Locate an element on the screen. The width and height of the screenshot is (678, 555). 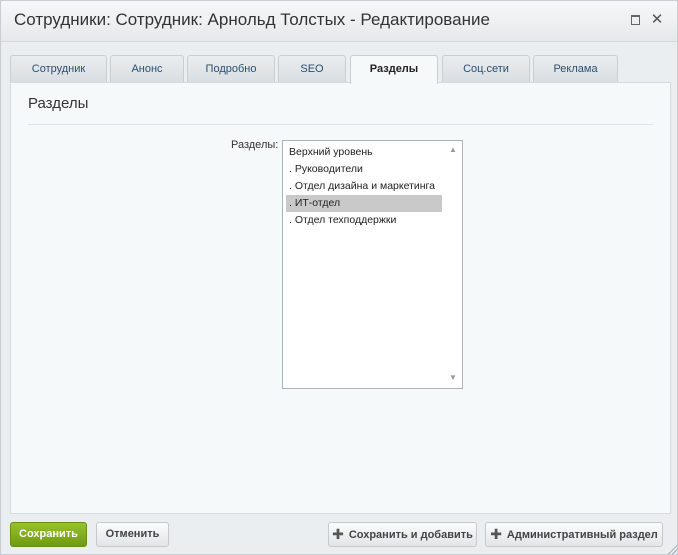
panel-title: Разделы is located at coordinates (58, 103).